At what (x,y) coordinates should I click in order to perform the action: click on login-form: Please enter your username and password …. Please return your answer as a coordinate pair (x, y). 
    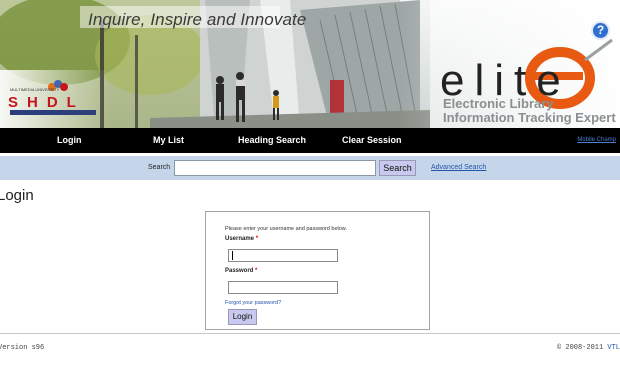
    Looking at the image, I should click on (317, 270).